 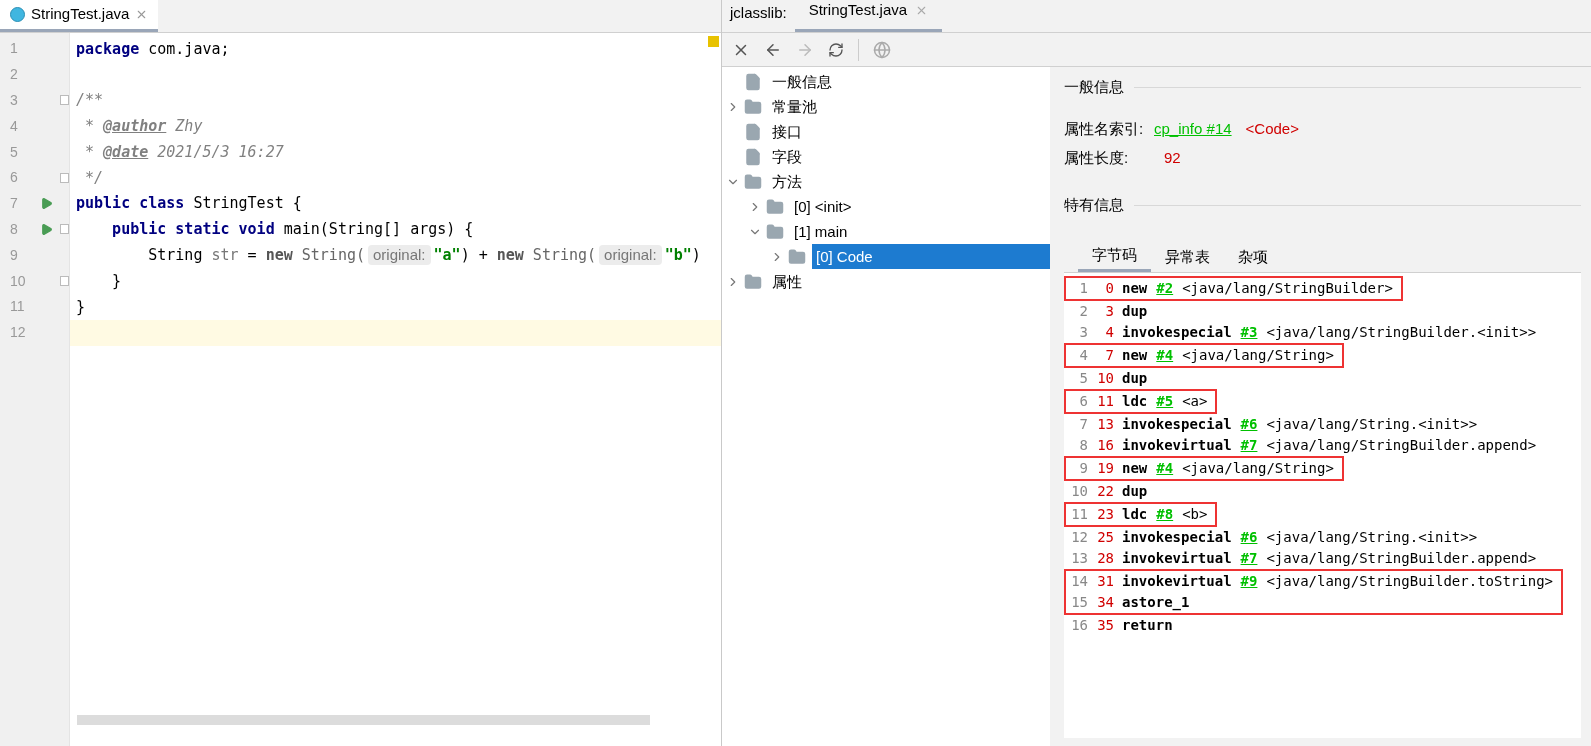 I want to click on bytecode-offset: 22, so click(x=1105, y=491).